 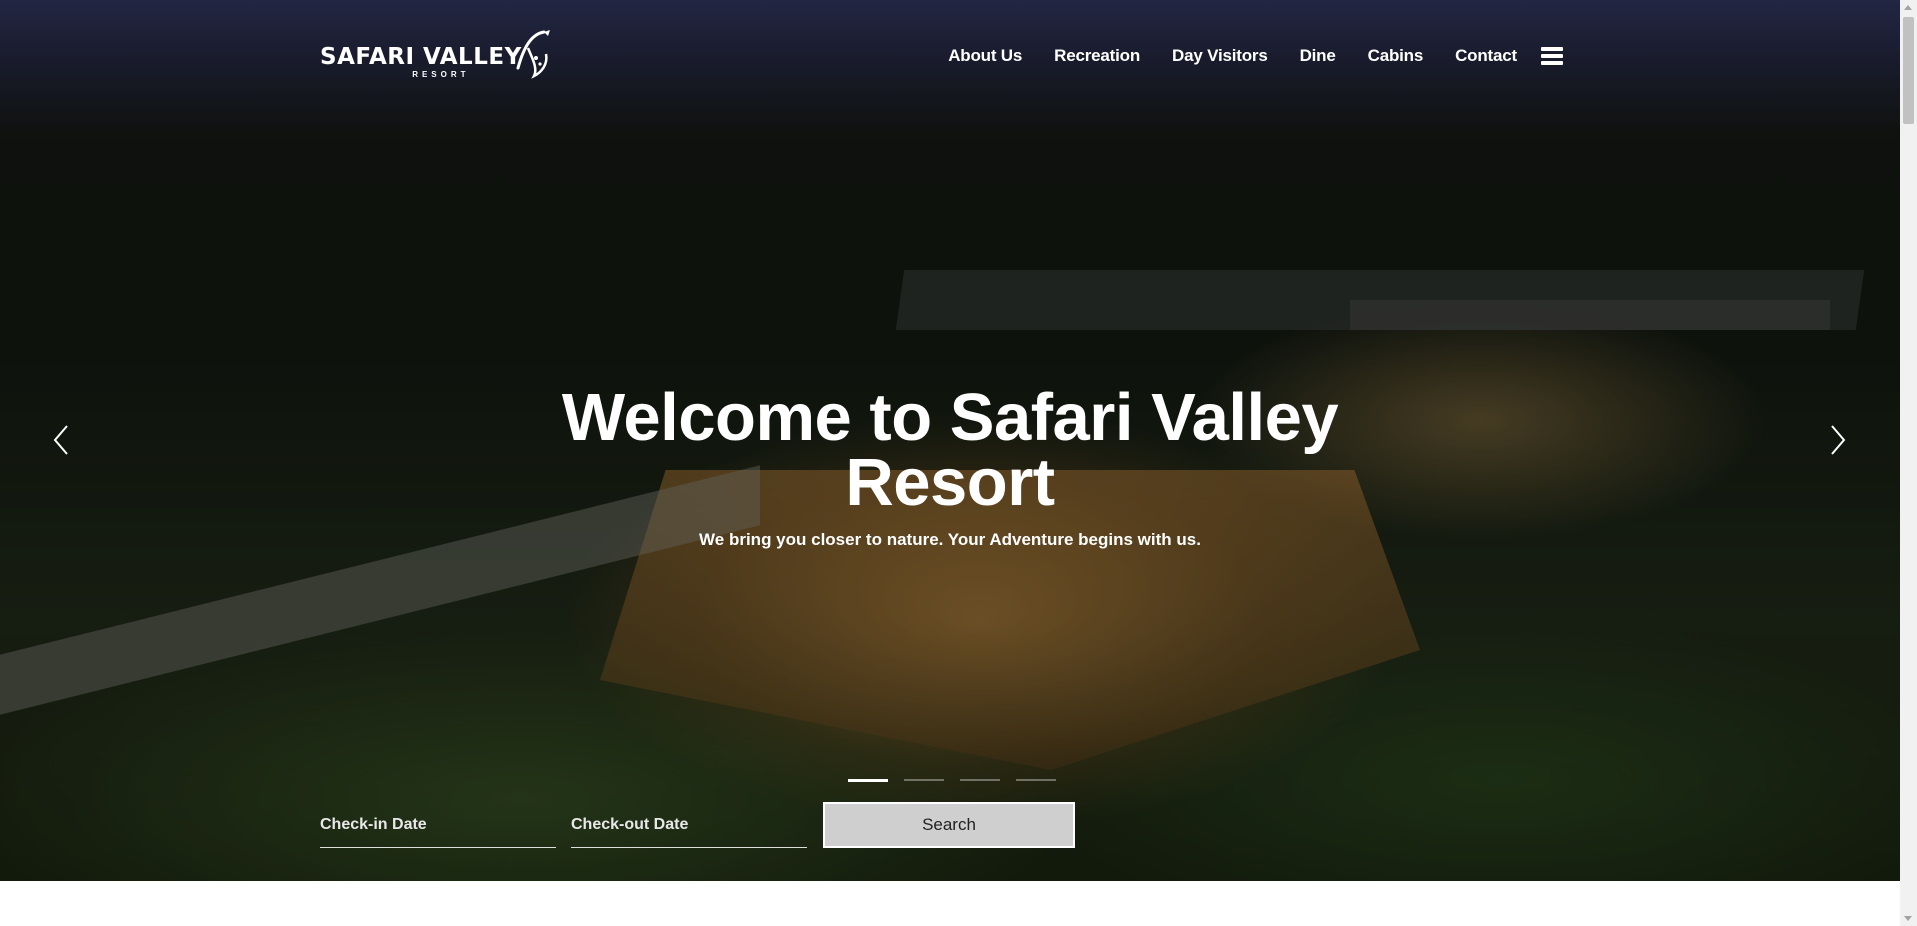 I want to click on nav-day-visitors: Day Visitors, so click(x=1220, y=56).